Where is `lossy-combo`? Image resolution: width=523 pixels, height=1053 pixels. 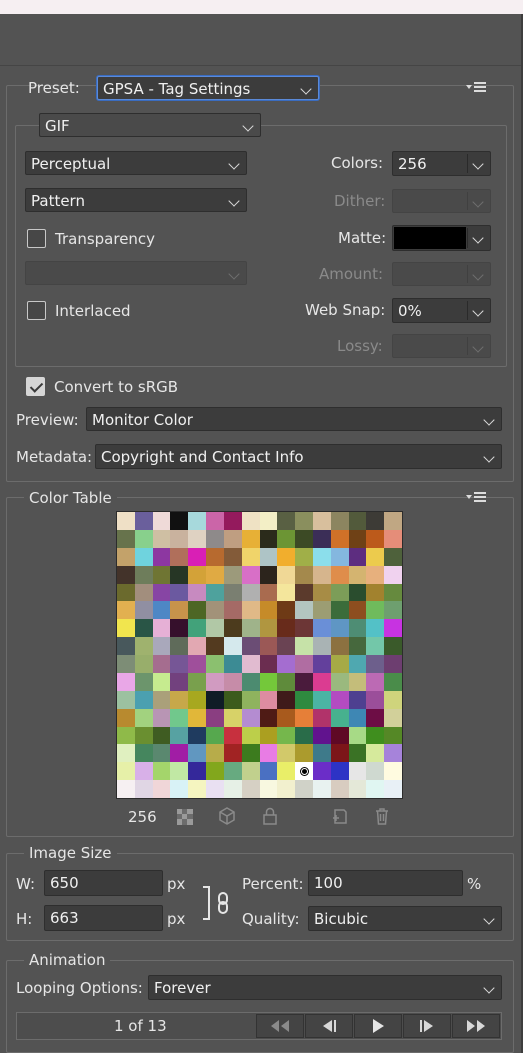
lossy-combo is located at coordinates (441, 346).